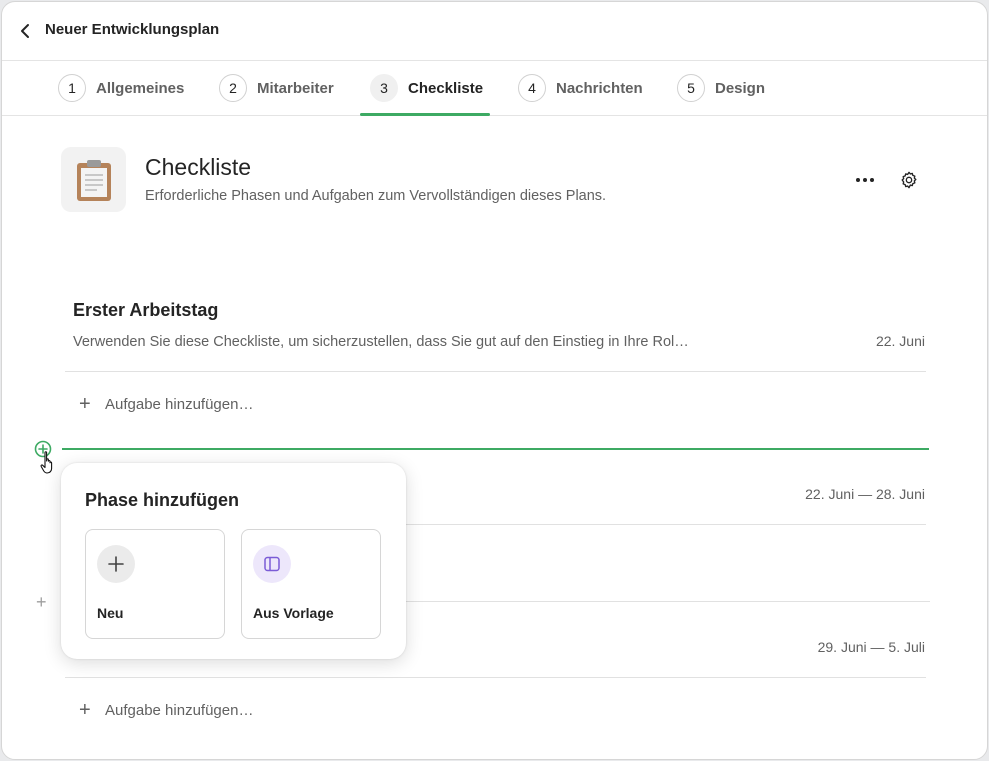  I want to click on header-bar: Neuer Entwicklungsplan, so click(494, 31).